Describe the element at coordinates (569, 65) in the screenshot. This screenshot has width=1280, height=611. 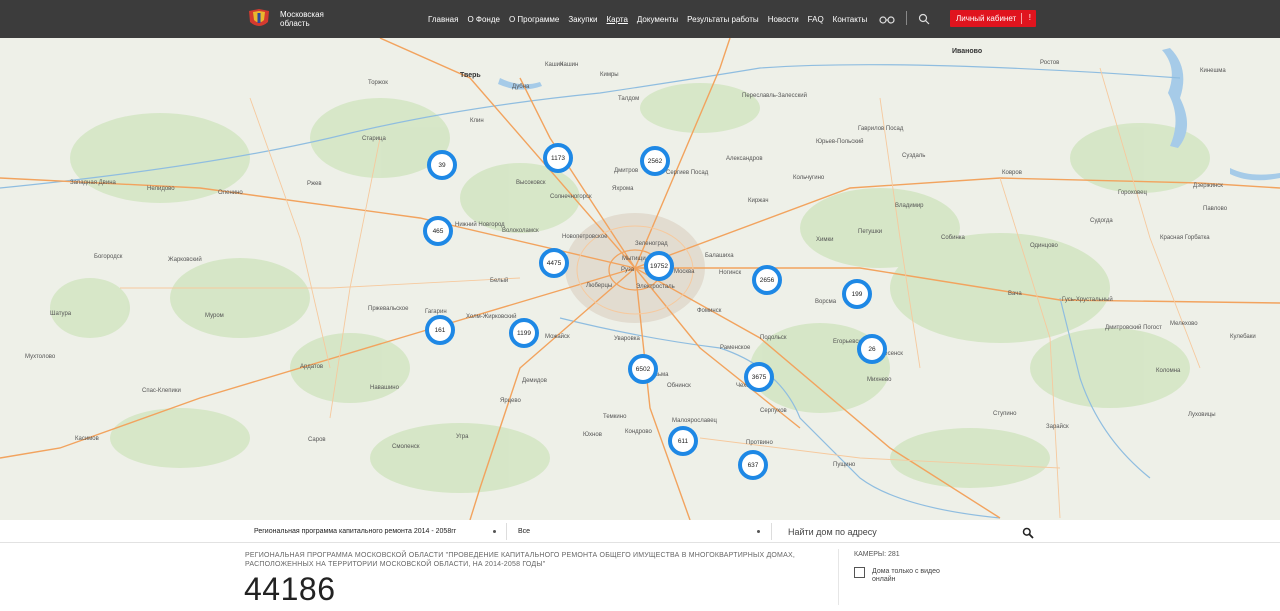
I see `map-place-label: Кашин` at that location.